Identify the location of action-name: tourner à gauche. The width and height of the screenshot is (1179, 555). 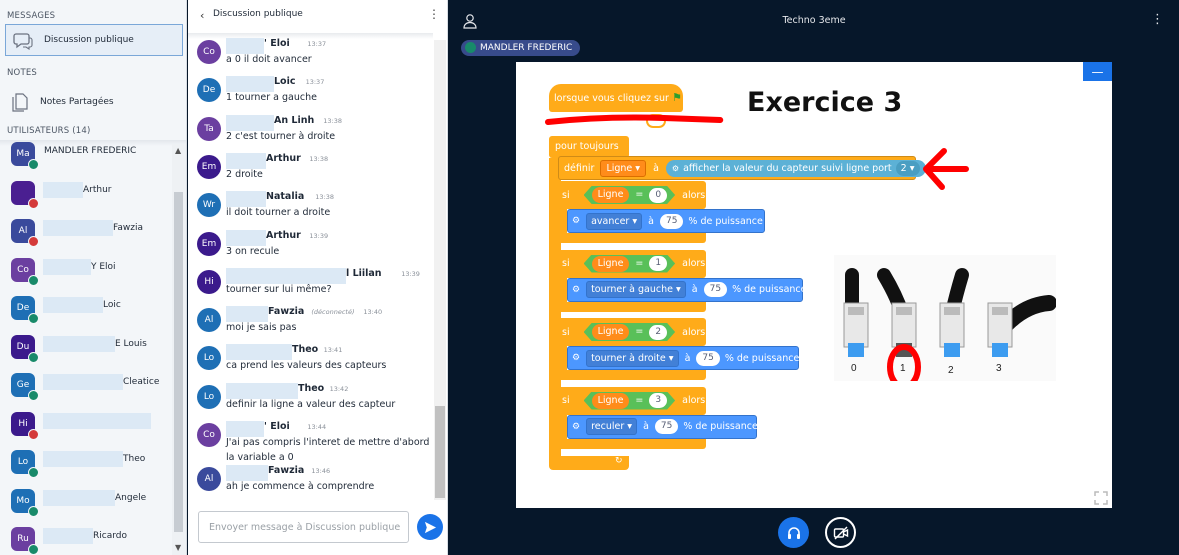
(632, 289).